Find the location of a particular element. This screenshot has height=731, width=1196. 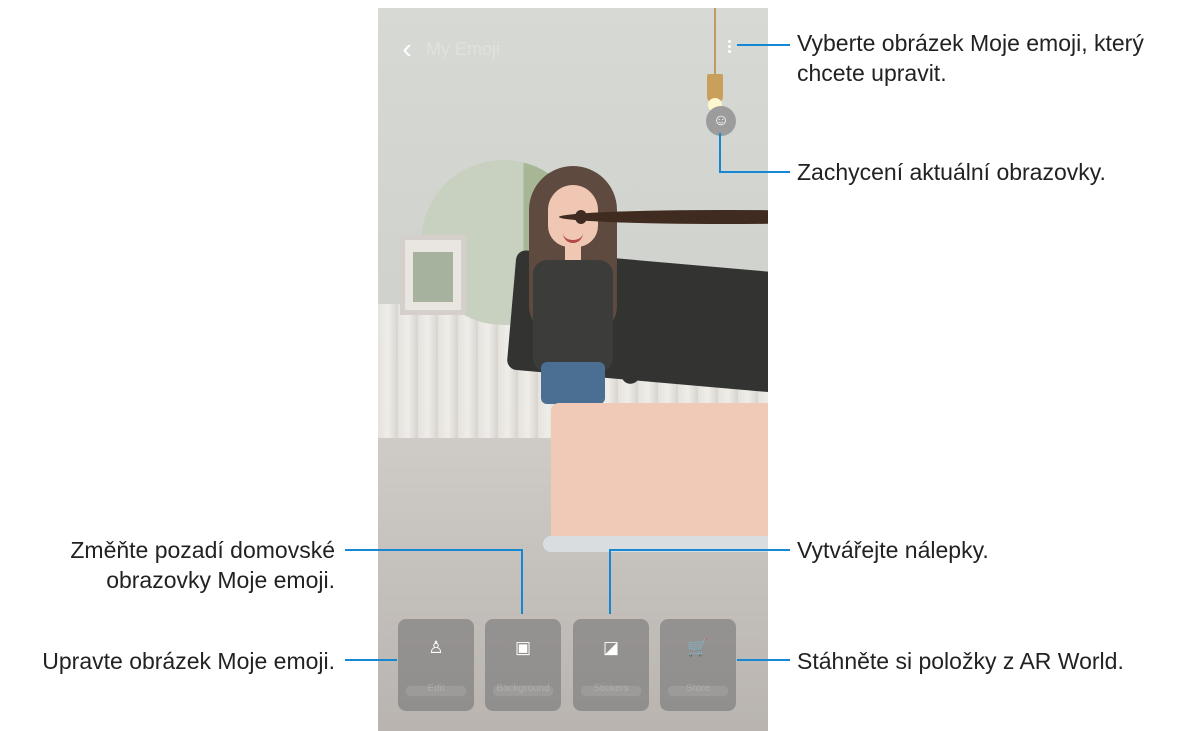

store-button: 🛒 Store is located at coordinates (698, 665).